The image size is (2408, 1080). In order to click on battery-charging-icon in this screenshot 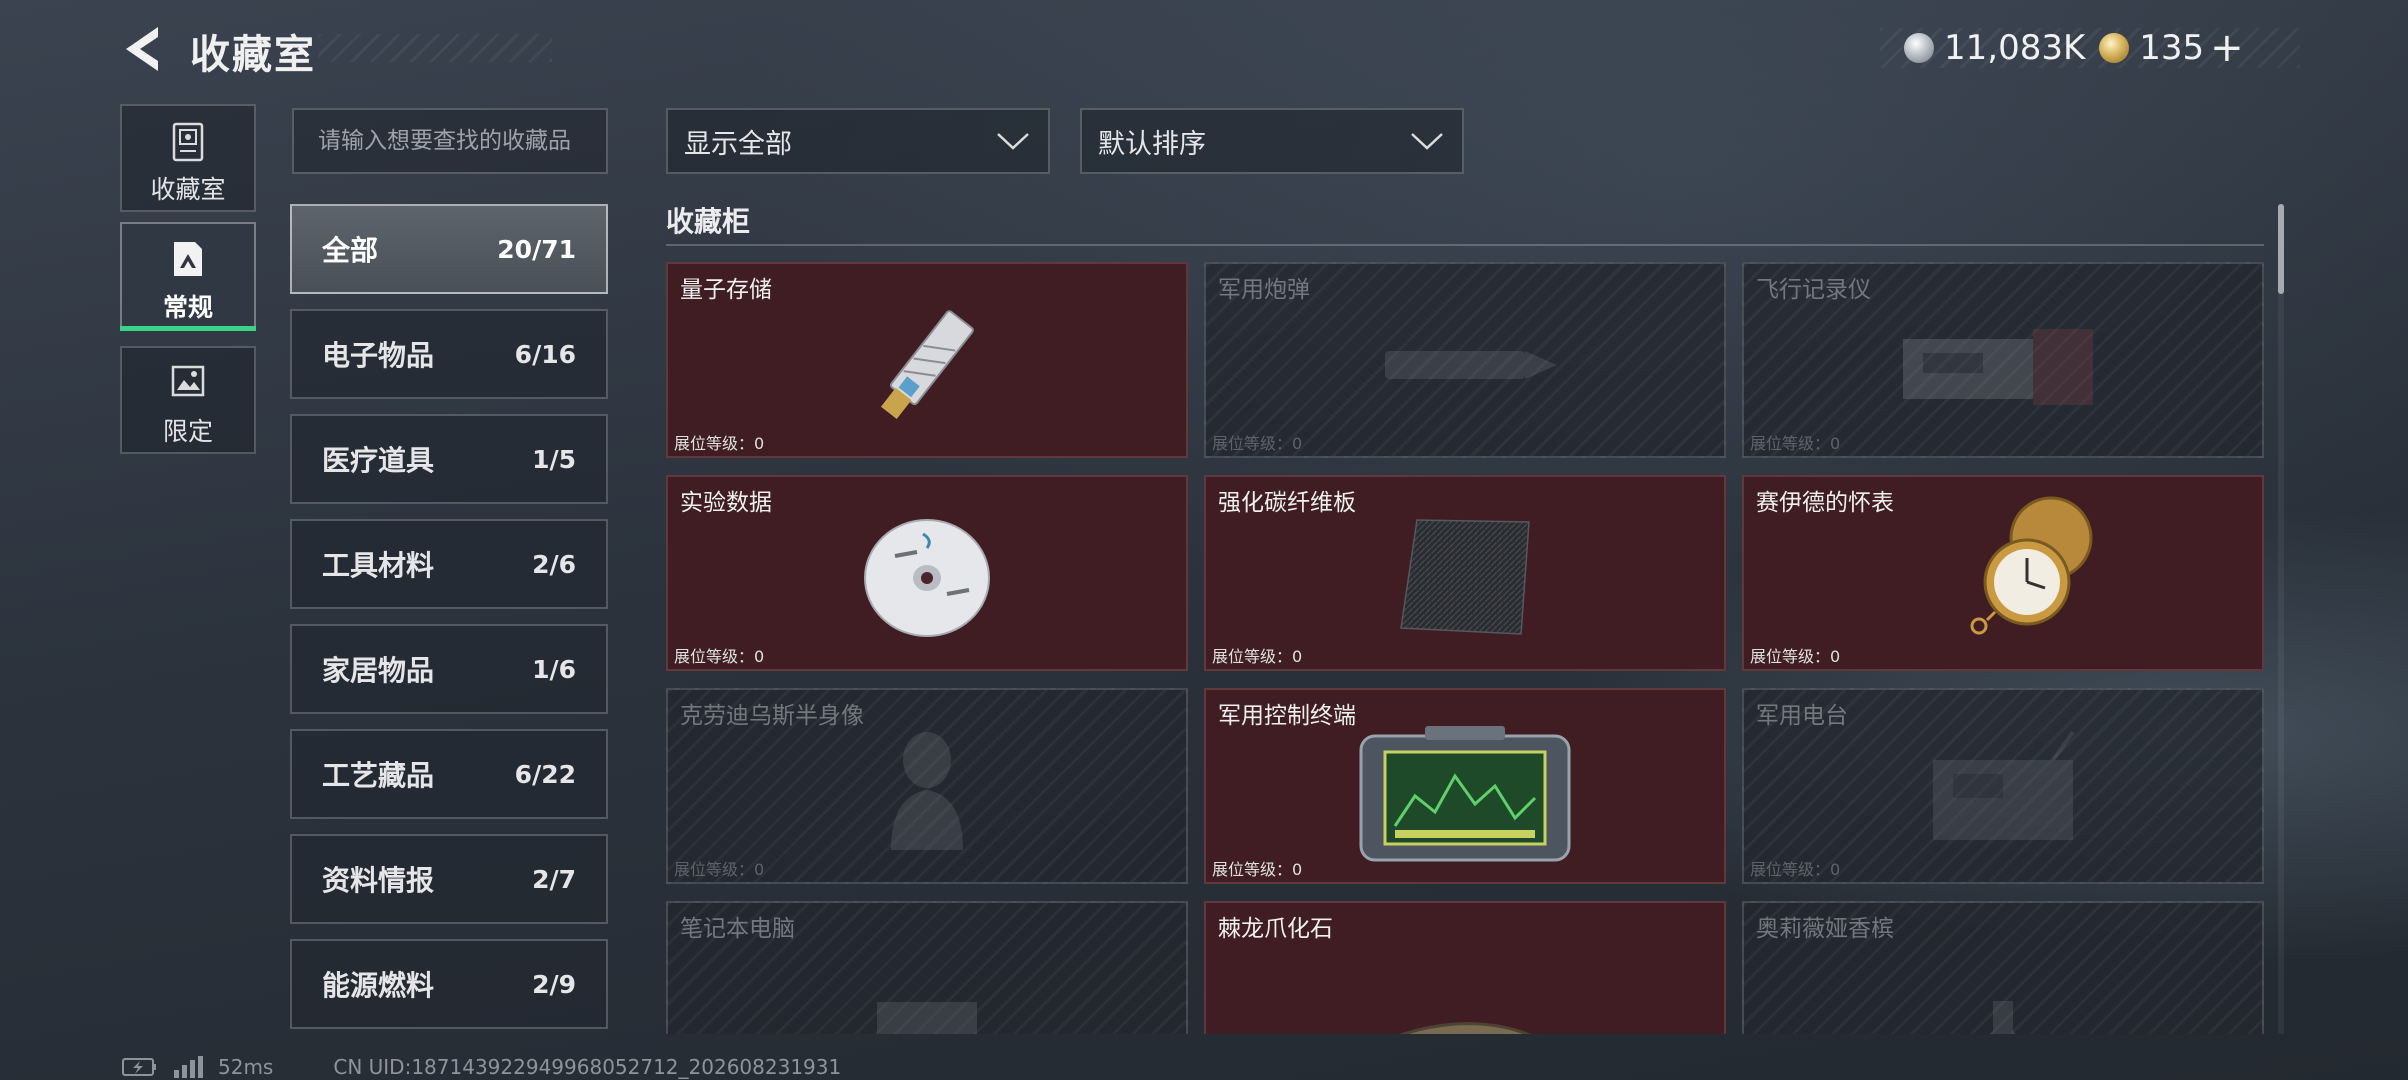, I will do `click(139, 1067)`.